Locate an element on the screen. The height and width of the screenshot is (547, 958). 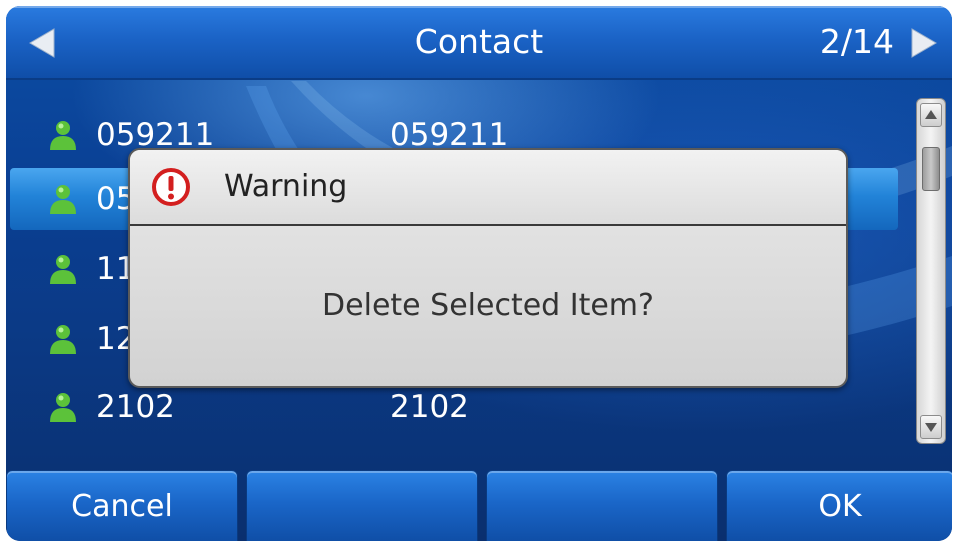
scroll-up-button is located at coordinates (931, 115).